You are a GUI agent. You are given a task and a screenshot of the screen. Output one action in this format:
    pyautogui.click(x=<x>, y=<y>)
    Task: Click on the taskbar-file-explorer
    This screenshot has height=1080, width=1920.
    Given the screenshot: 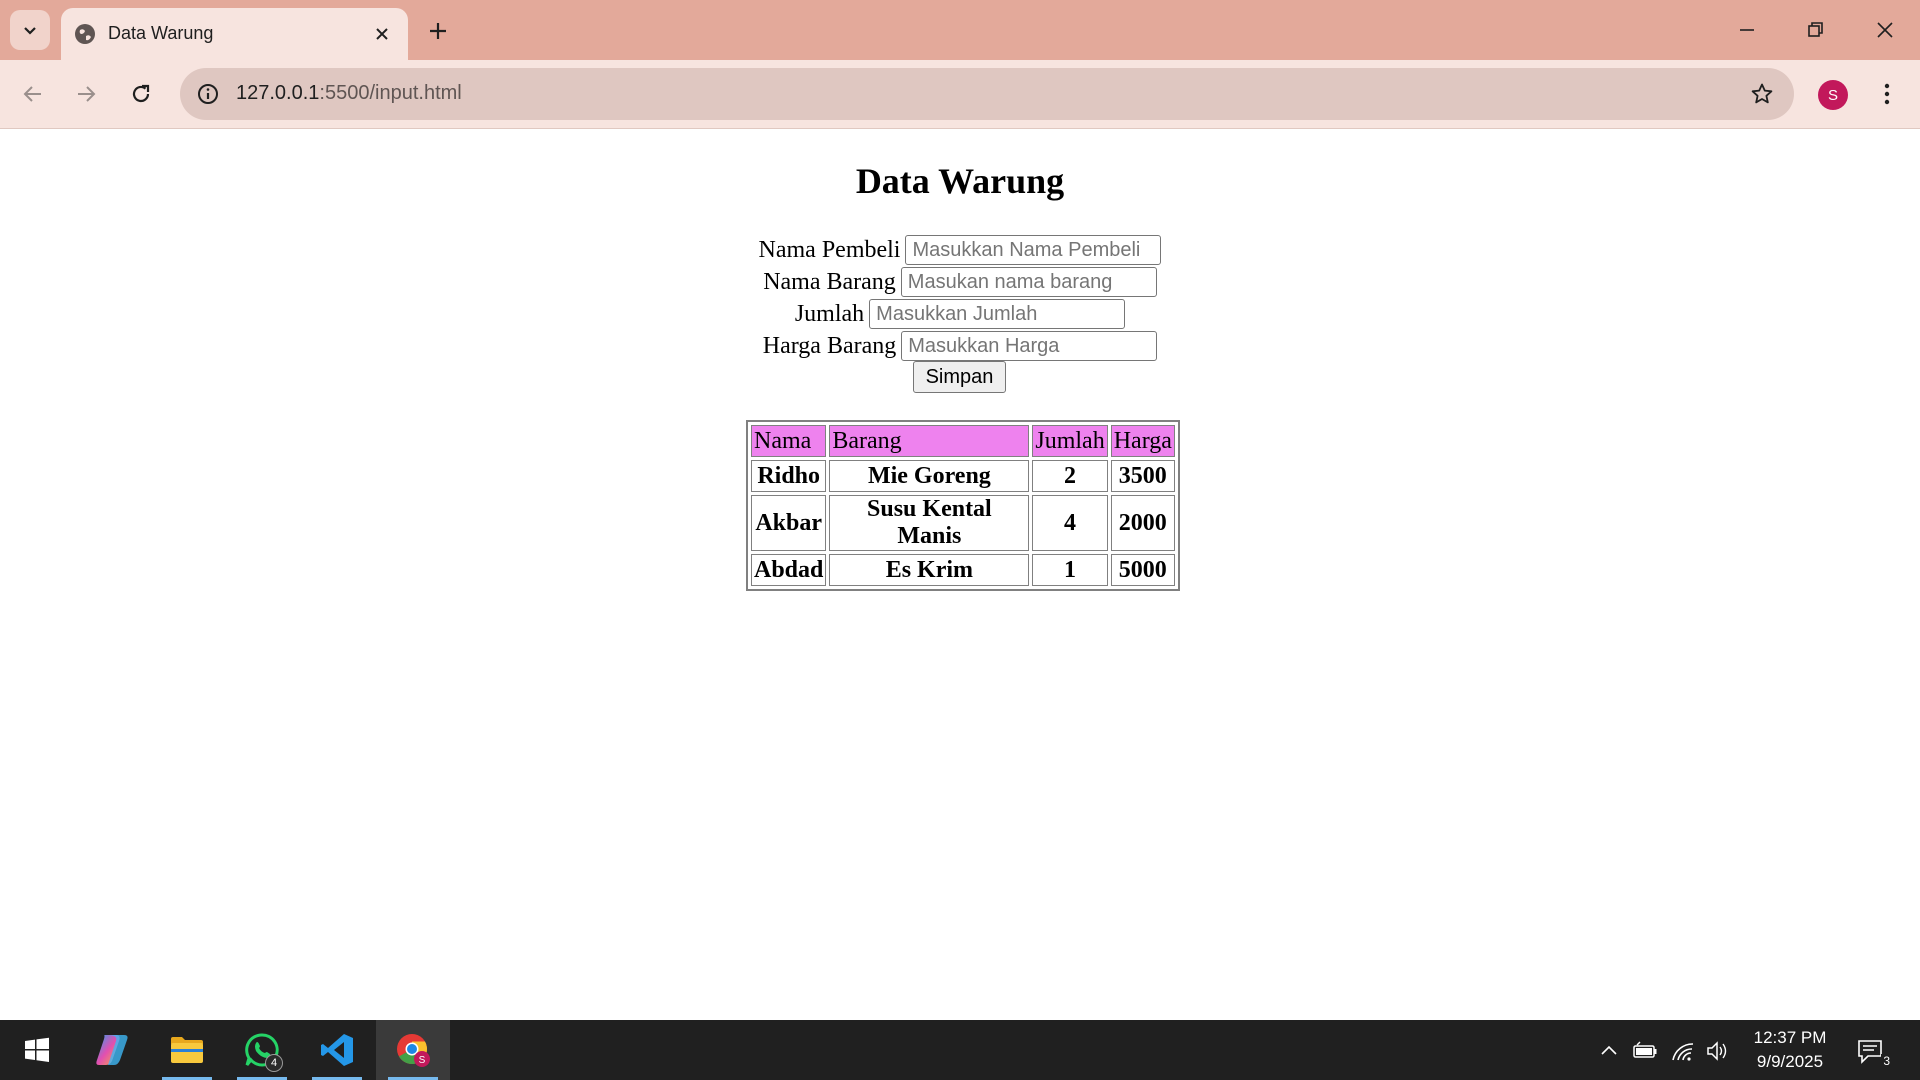 What is the action you would take?
    pyautogui.click(x=187, y=1050)
    